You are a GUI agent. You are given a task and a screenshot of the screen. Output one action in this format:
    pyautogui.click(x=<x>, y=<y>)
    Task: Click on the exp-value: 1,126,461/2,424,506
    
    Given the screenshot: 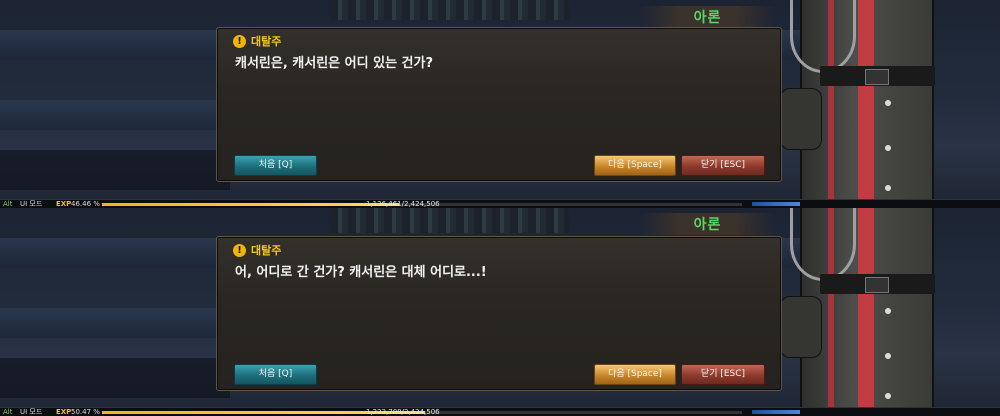 What is the action you would take?
    pyautogui.click(x=403, y=204)
    